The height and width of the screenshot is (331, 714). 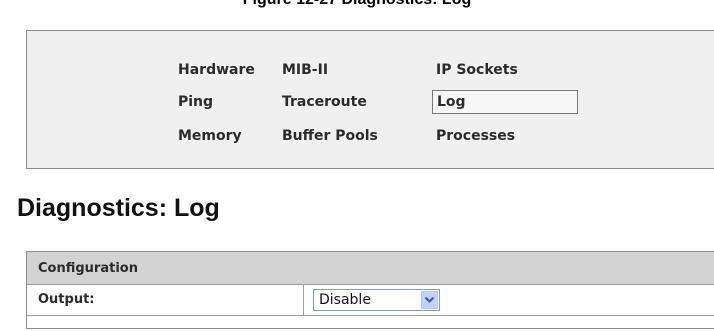 What do you see at coordinates (88, 268) in the screenshot?
I see `configuration-header-label: Configuration` at bounding box center [88, 268].